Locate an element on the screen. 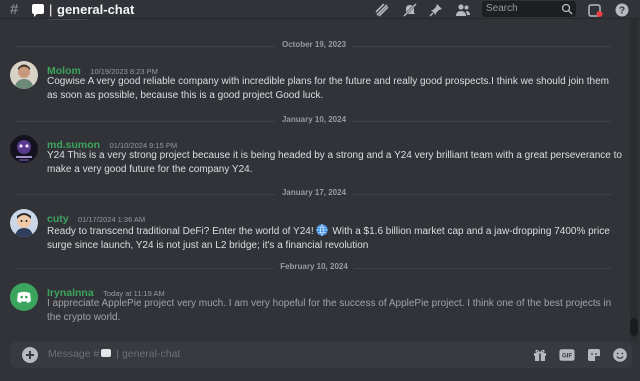  date-divider-label: October 19, 2023 is located at coordinates (314, 44).